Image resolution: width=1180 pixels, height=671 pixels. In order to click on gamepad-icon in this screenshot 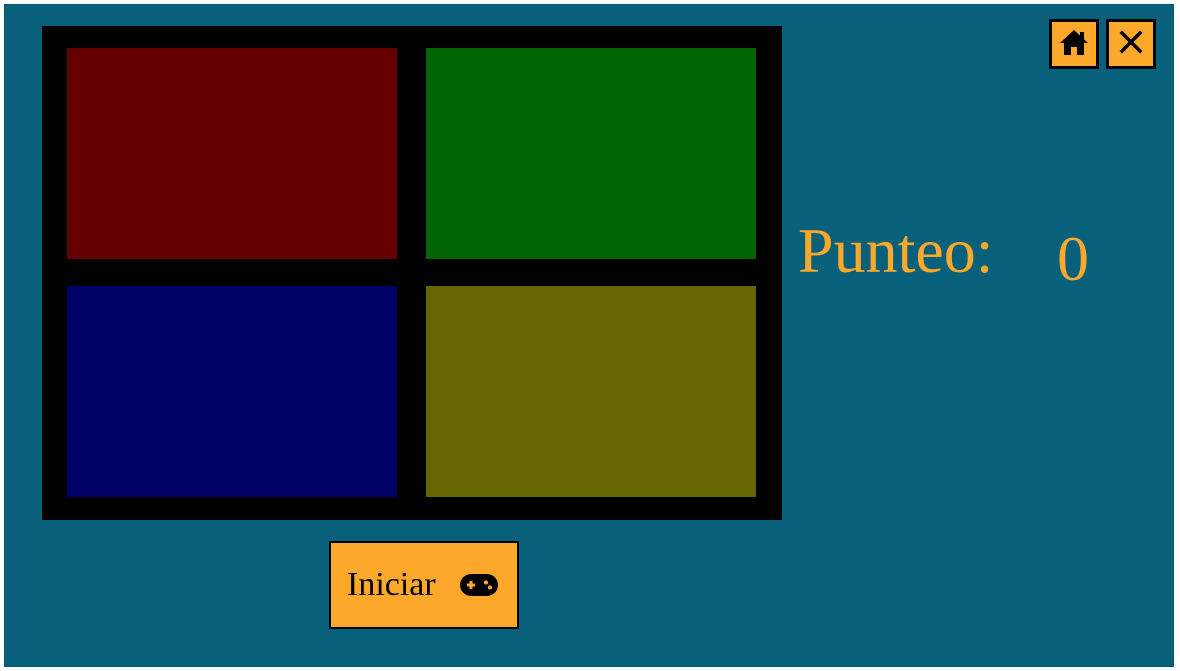, I will do `click(478, 585)`.